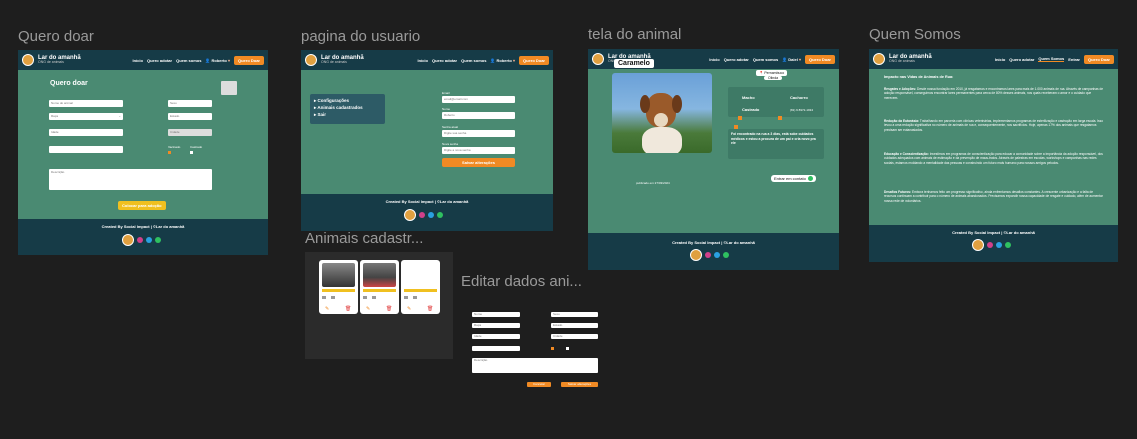 This screenshot has width=1137, height=439. What do you see at coordinates (915, 34) in the screenshot?
I see `frame-title-quem-somos: Quem Somos` at bounding box center [915, 34].